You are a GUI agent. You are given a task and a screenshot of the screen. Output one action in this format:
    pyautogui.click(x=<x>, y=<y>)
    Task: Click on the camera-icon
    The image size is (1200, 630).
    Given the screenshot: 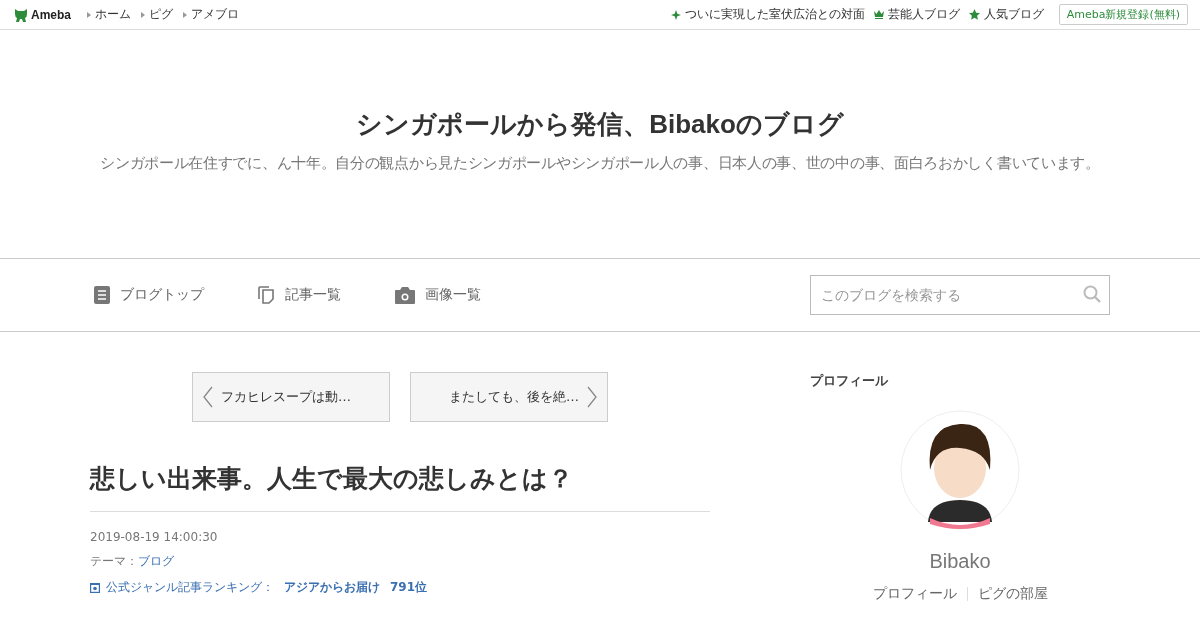 What is the action you would take?
    pyautogui.click(x=405, y=295)
    